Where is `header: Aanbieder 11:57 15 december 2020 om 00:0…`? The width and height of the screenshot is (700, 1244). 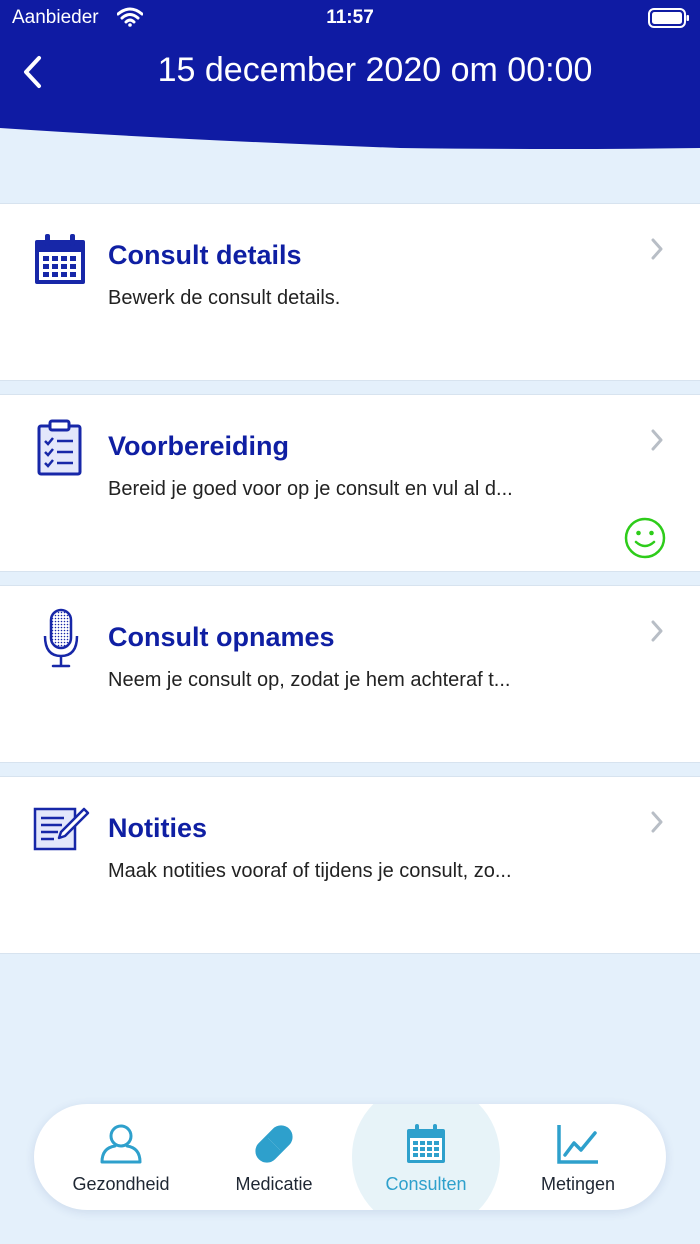 header: Aanbieder 11:57 15 december 2020 om 00:0… is located at coordinates (350, 76).